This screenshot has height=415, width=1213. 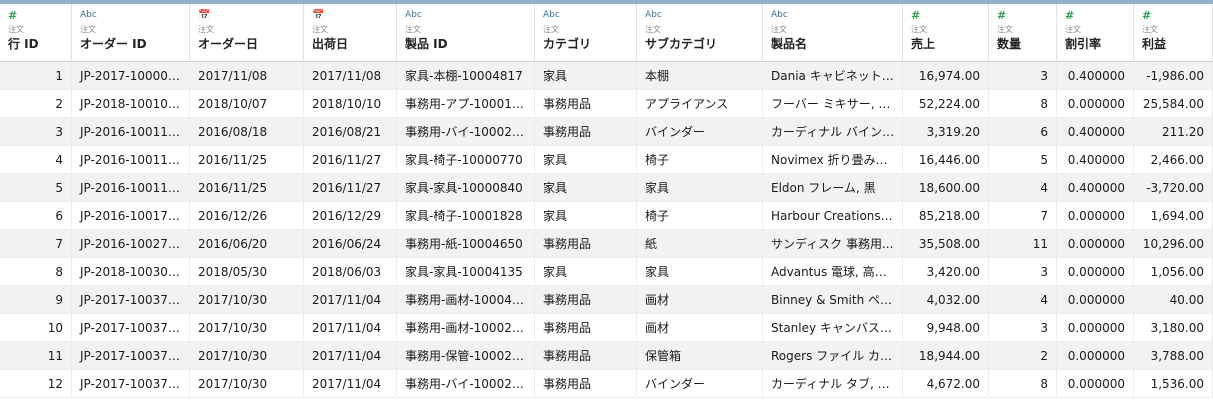 What do you see at coordinates (700, 160) in the screenshot?
I see `table-cell: 椅子` at bounding box center [700, 160].